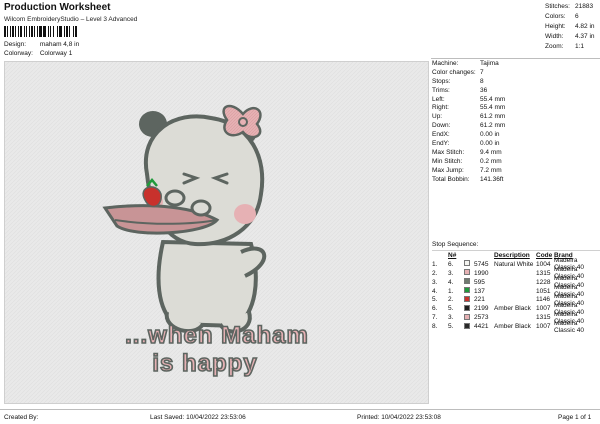 The image size is (600, 424). I want to click on summary-row: Colors: 6, so click(572, 17).